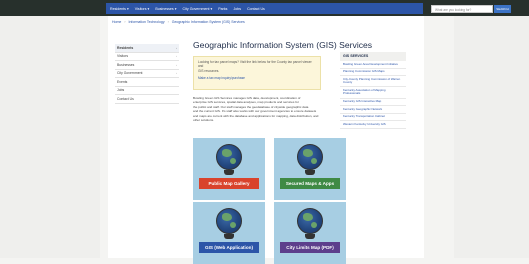  I want to click on page-background-right, so click(491, 129).